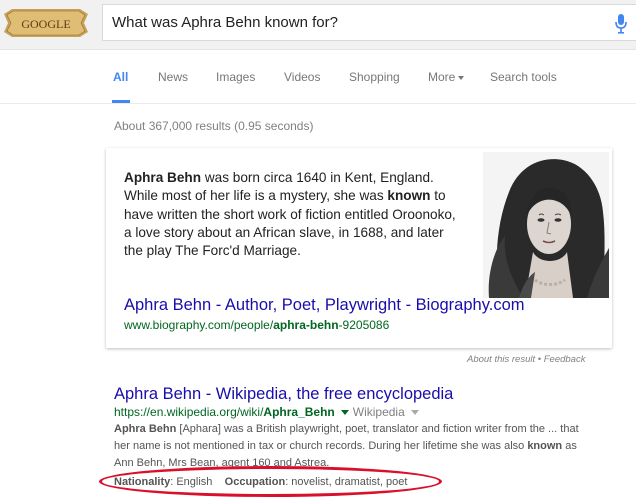 The width and height of the screenshot is (636, 500). Describe the element at coordinates (270, 481) in the screenshot. I see `highlight-ellipse-annotation` at that location.